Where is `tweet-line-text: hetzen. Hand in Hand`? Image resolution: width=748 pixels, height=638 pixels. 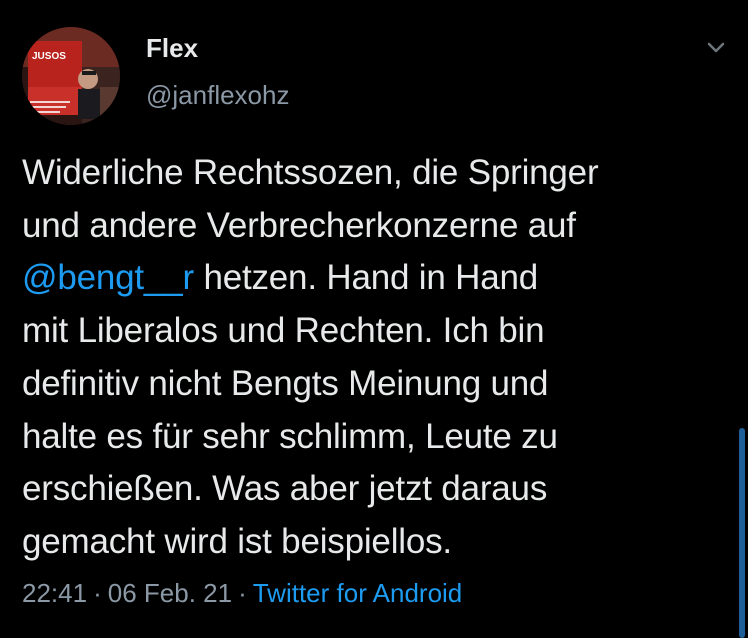 tweet-line-text: hetzen. Hand in Hand is located at coordinates (371, 278).